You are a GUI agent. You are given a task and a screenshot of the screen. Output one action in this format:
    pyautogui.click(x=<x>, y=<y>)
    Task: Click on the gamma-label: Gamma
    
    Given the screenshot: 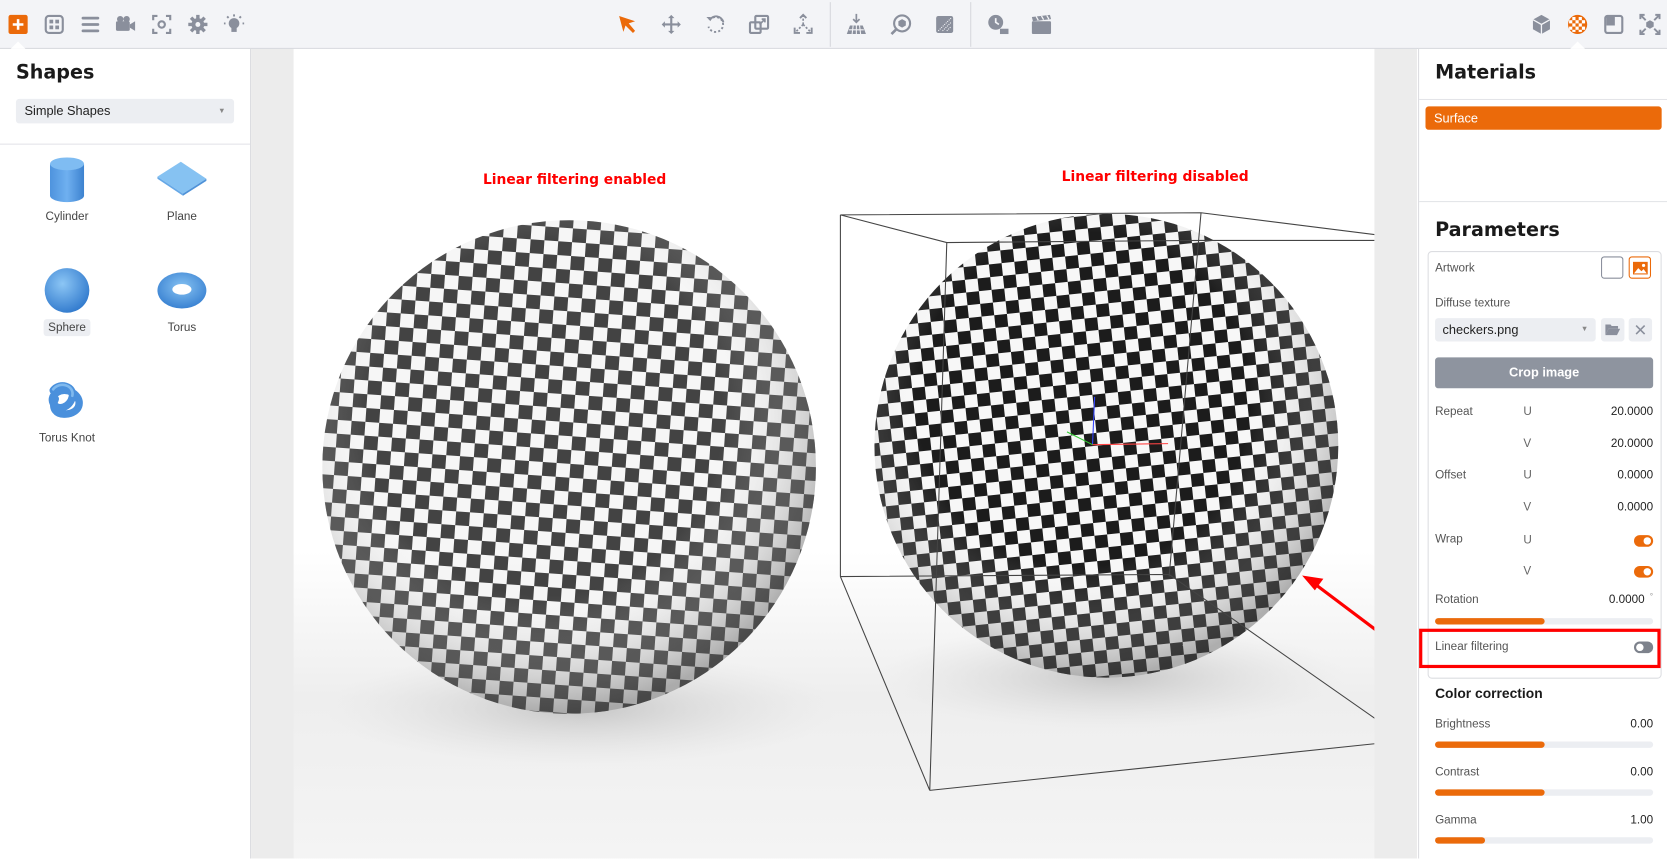 What is the action you would take?
    pyautogui.click(x=1456, y=820)
    